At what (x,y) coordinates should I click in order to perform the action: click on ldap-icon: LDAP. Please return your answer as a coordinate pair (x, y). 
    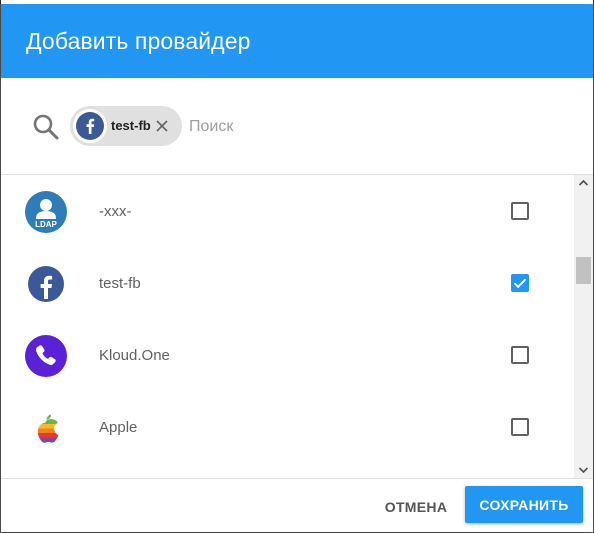
    Looking at the image, I should click on (46, 212).